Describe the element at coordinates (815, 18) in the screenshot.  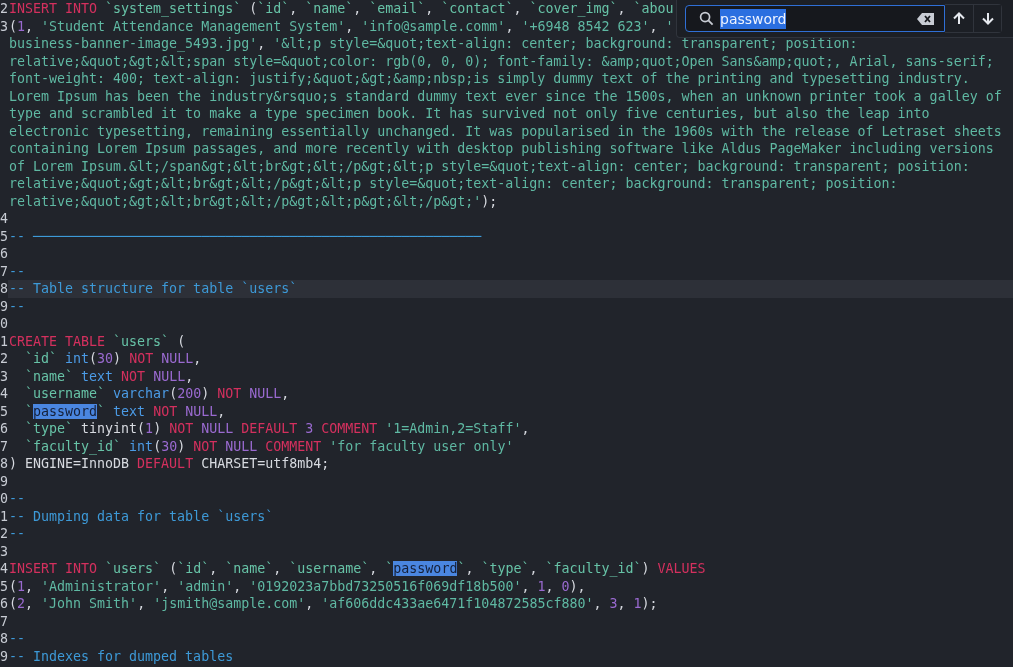
I see `search-field: password` at that location.